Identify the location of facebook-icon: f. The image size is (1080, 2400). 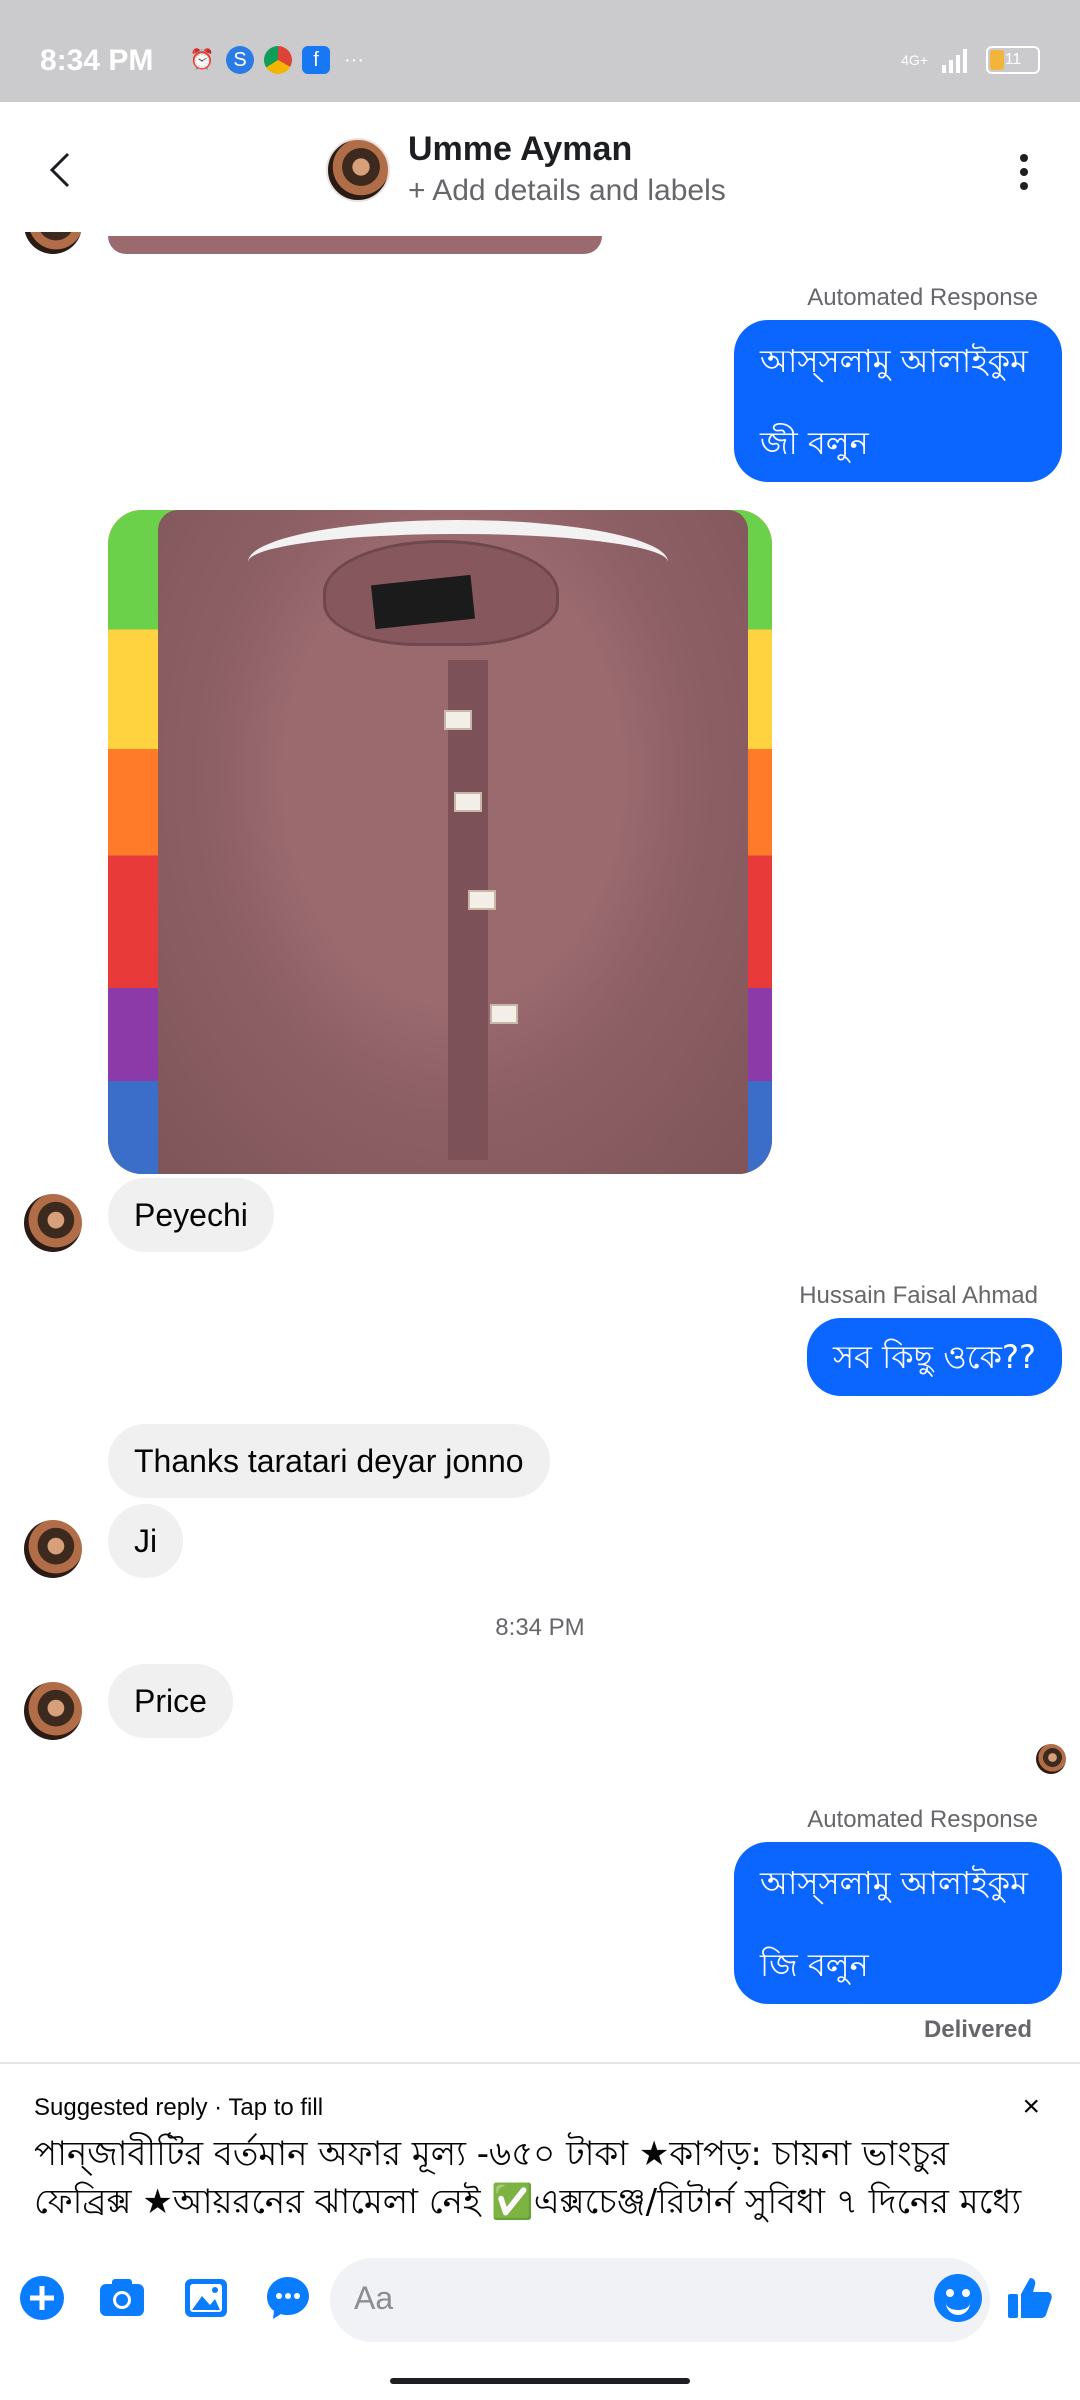
(316, 60).